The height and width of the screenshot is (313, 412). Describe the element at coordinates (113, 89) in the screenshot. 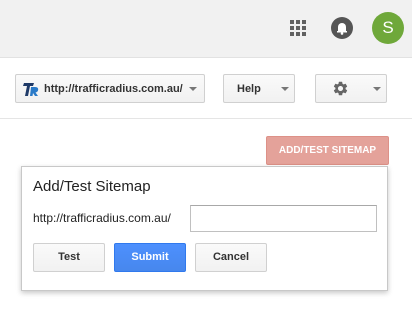

I see `site-selector-label: http://trafficradius.com.au/` at that location.